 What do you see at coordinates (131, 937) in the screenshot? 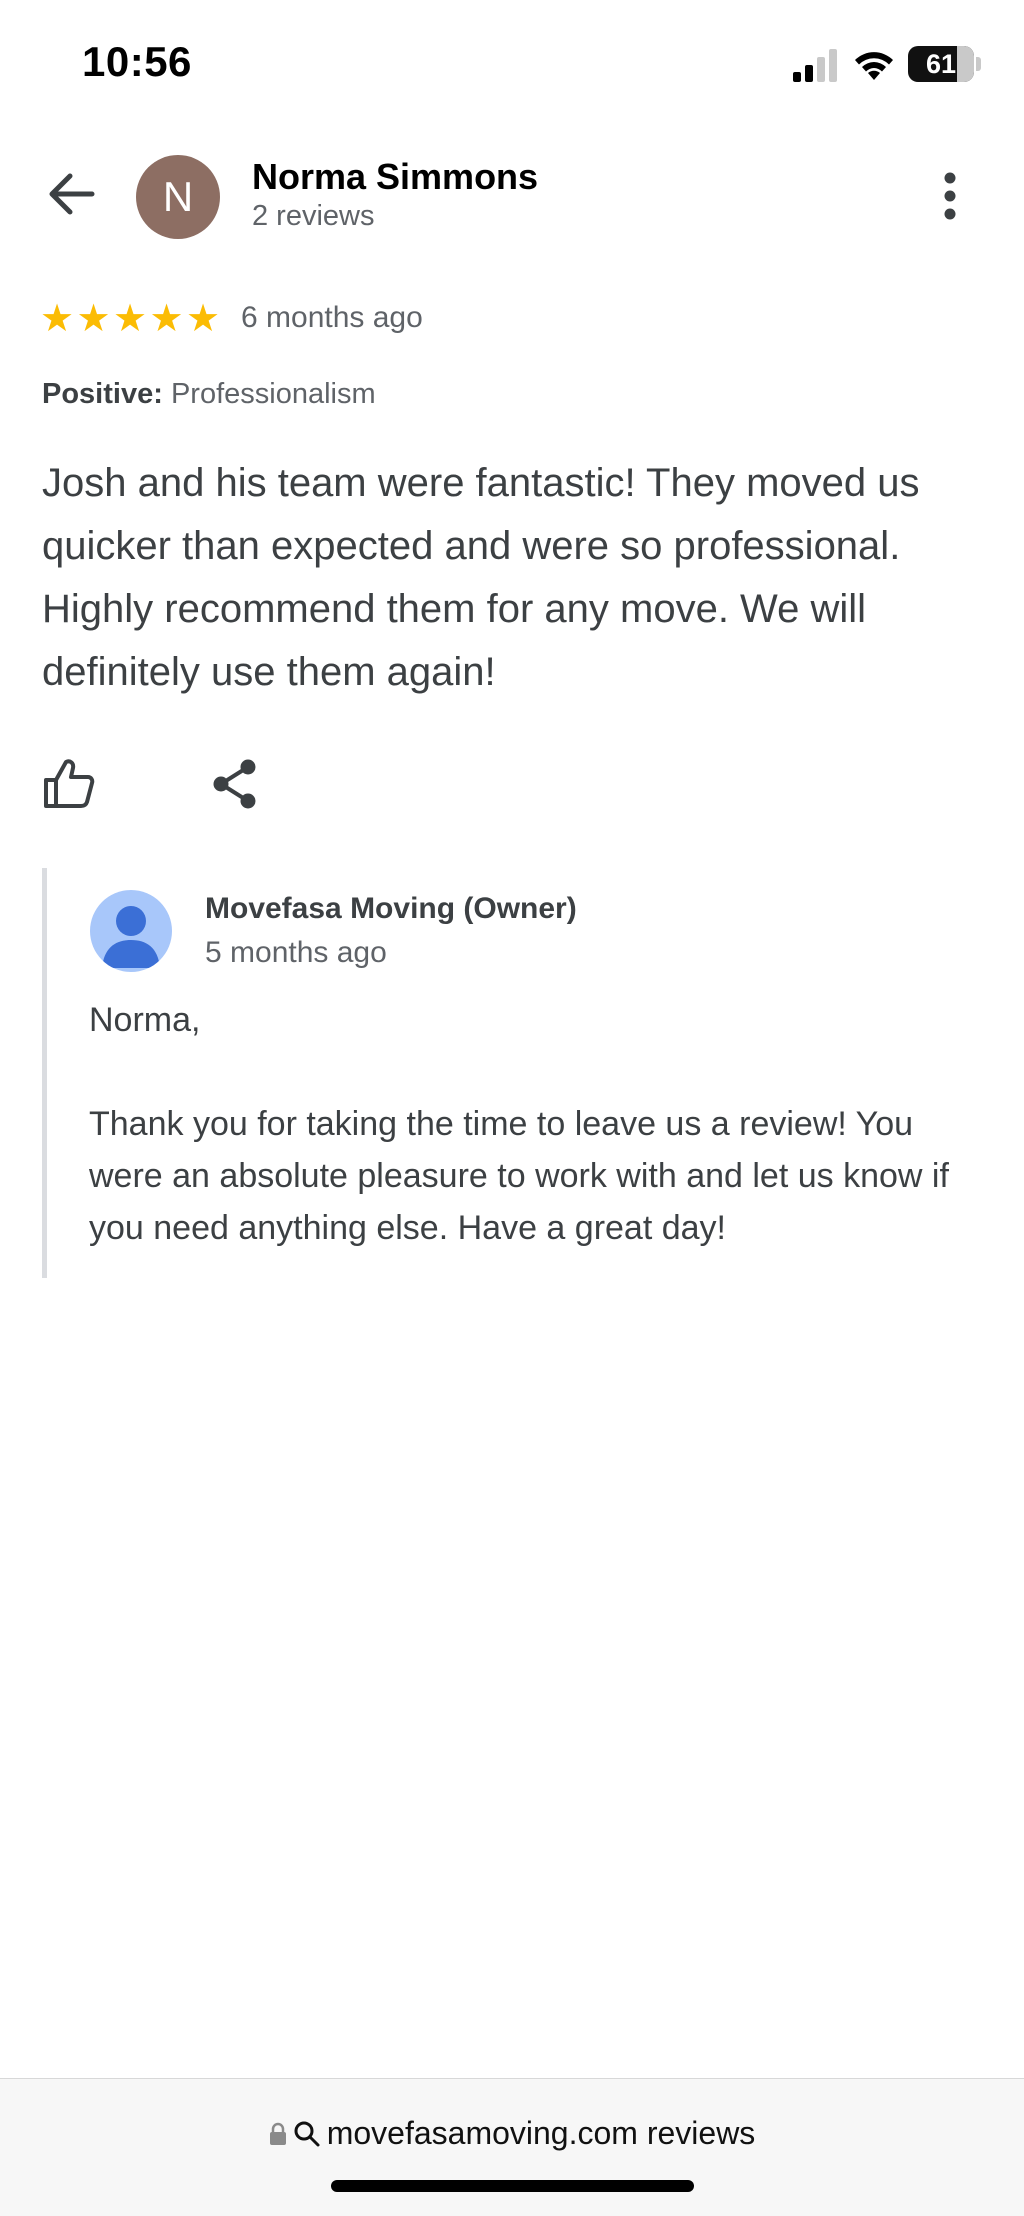
I see `person-icon` at bounding box center [131, 937].